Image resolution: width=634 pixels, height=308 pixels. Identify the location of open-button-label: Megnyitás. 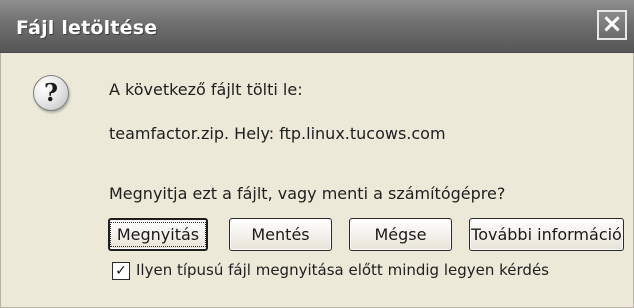
(158, 234).